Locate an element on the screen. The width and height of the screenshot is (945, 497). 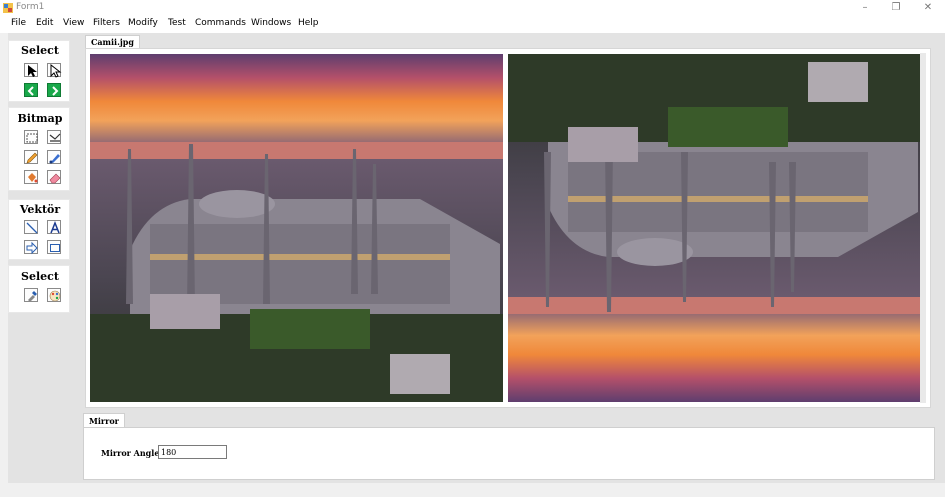
brush-icon is located at coordinates (54, 159).